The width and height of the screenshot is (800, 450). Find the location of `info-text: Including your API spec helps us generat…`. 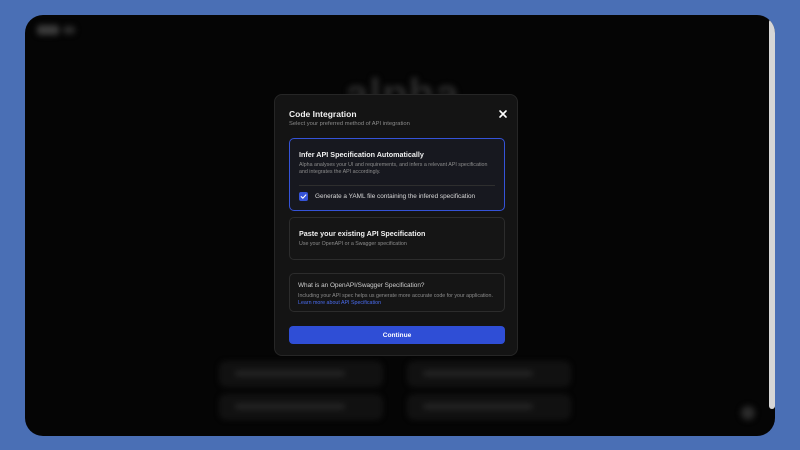

info-text: Including your API spec helps us generat… is located at coordinates (395, 296).